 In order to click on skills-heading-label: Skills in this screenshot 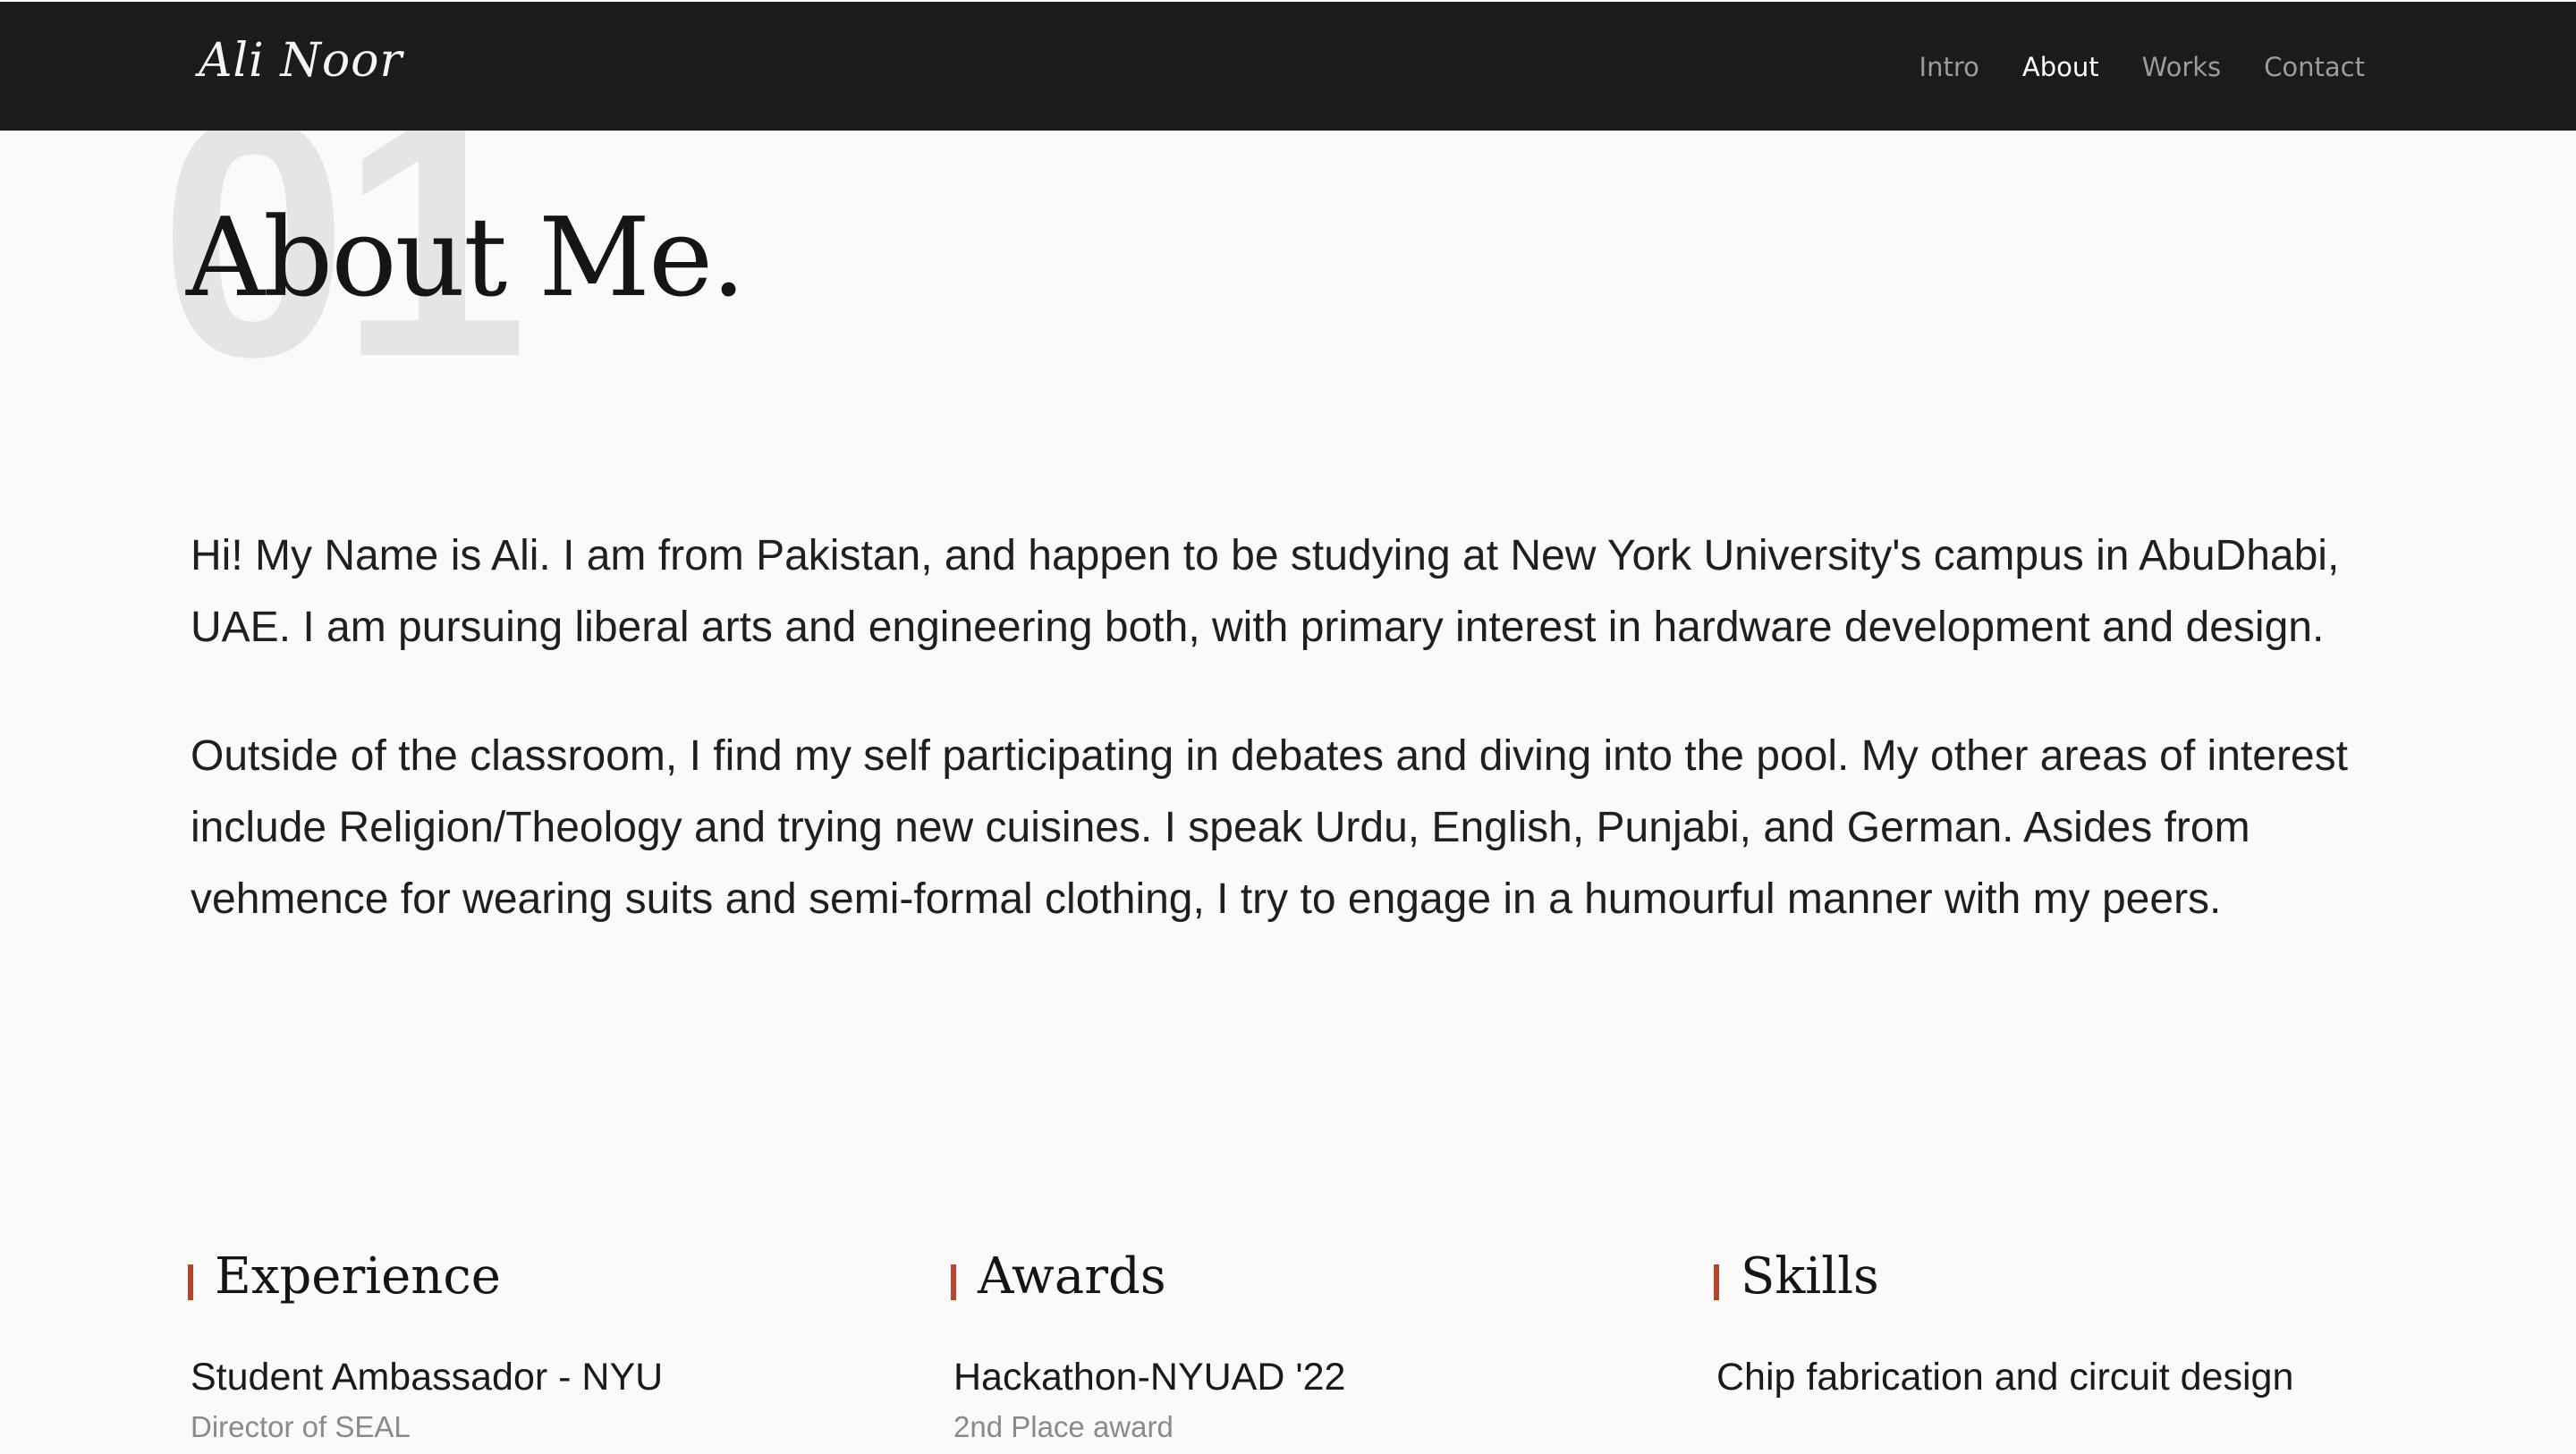, I will do `click(1810, 1276)`.